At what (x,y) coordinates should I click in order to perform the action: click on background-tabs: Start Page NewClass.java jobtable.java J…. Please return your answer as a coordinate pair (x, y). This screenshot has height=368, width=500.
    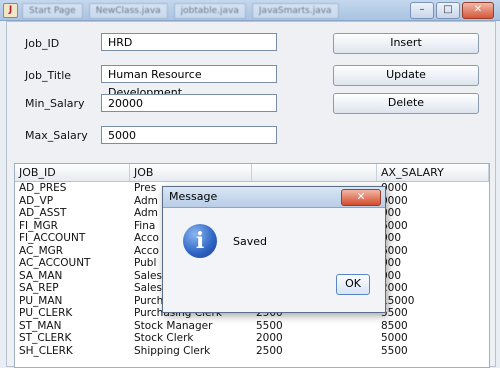
    Looking at the image, I should click on (180, 11).